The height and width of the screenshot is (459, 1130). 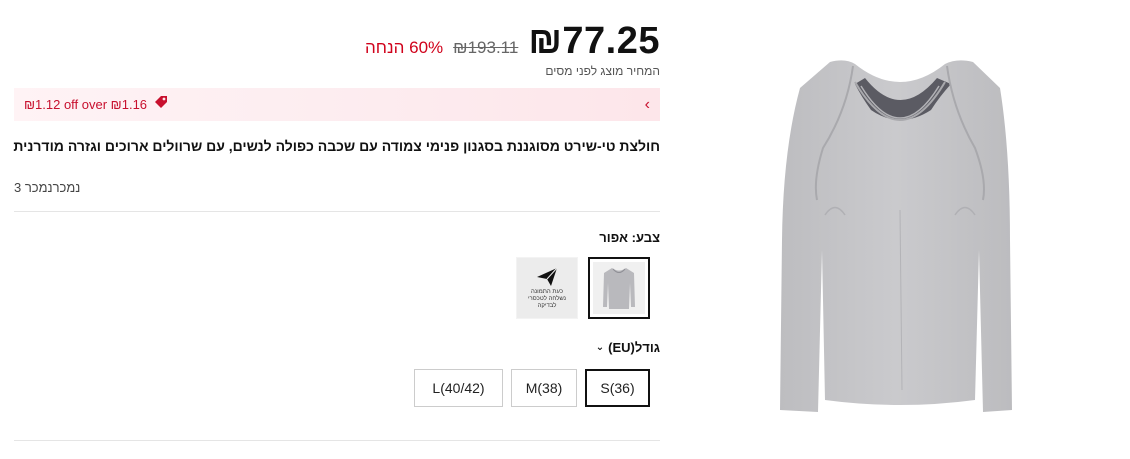 I want to click on chevron-down-icon: ⌄, so click(x=600, y=347).